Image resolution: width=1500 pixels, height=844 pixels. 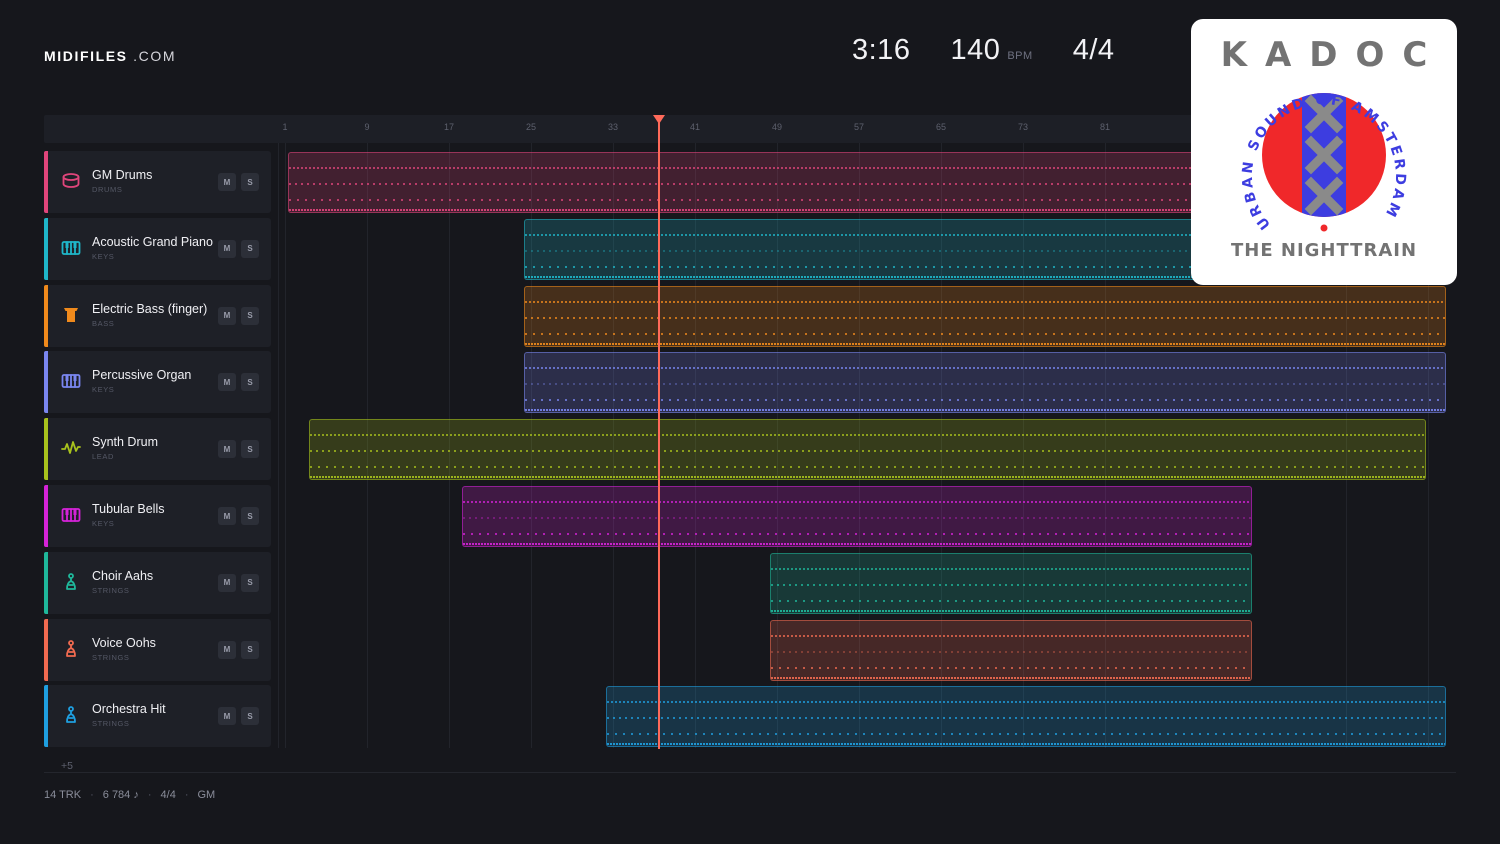 What do you see at coordinates (120, 795) in the screenshot?
I see `note-count: 6 784 ♪` at bounding box center [120, 795].